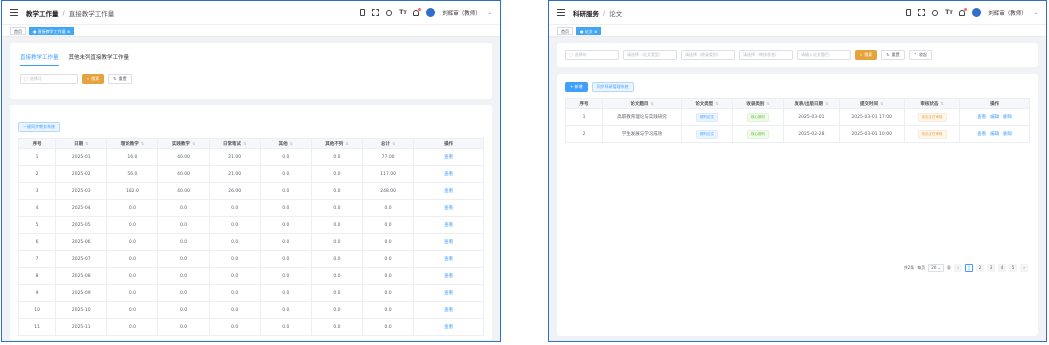 Image resolution: width=1049 pixels, height=345 pixels. I want to click on month-picker: ▢ 选择月, so click(49, 79).